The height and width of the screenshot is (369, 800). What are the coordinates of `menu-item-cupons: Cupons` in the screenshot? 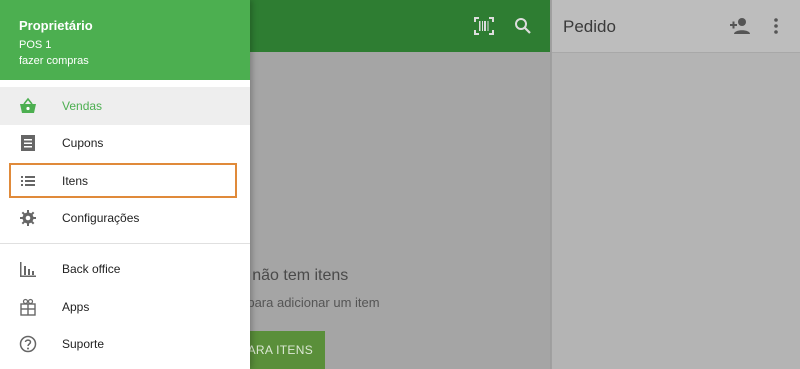 It's located at (125, 143).